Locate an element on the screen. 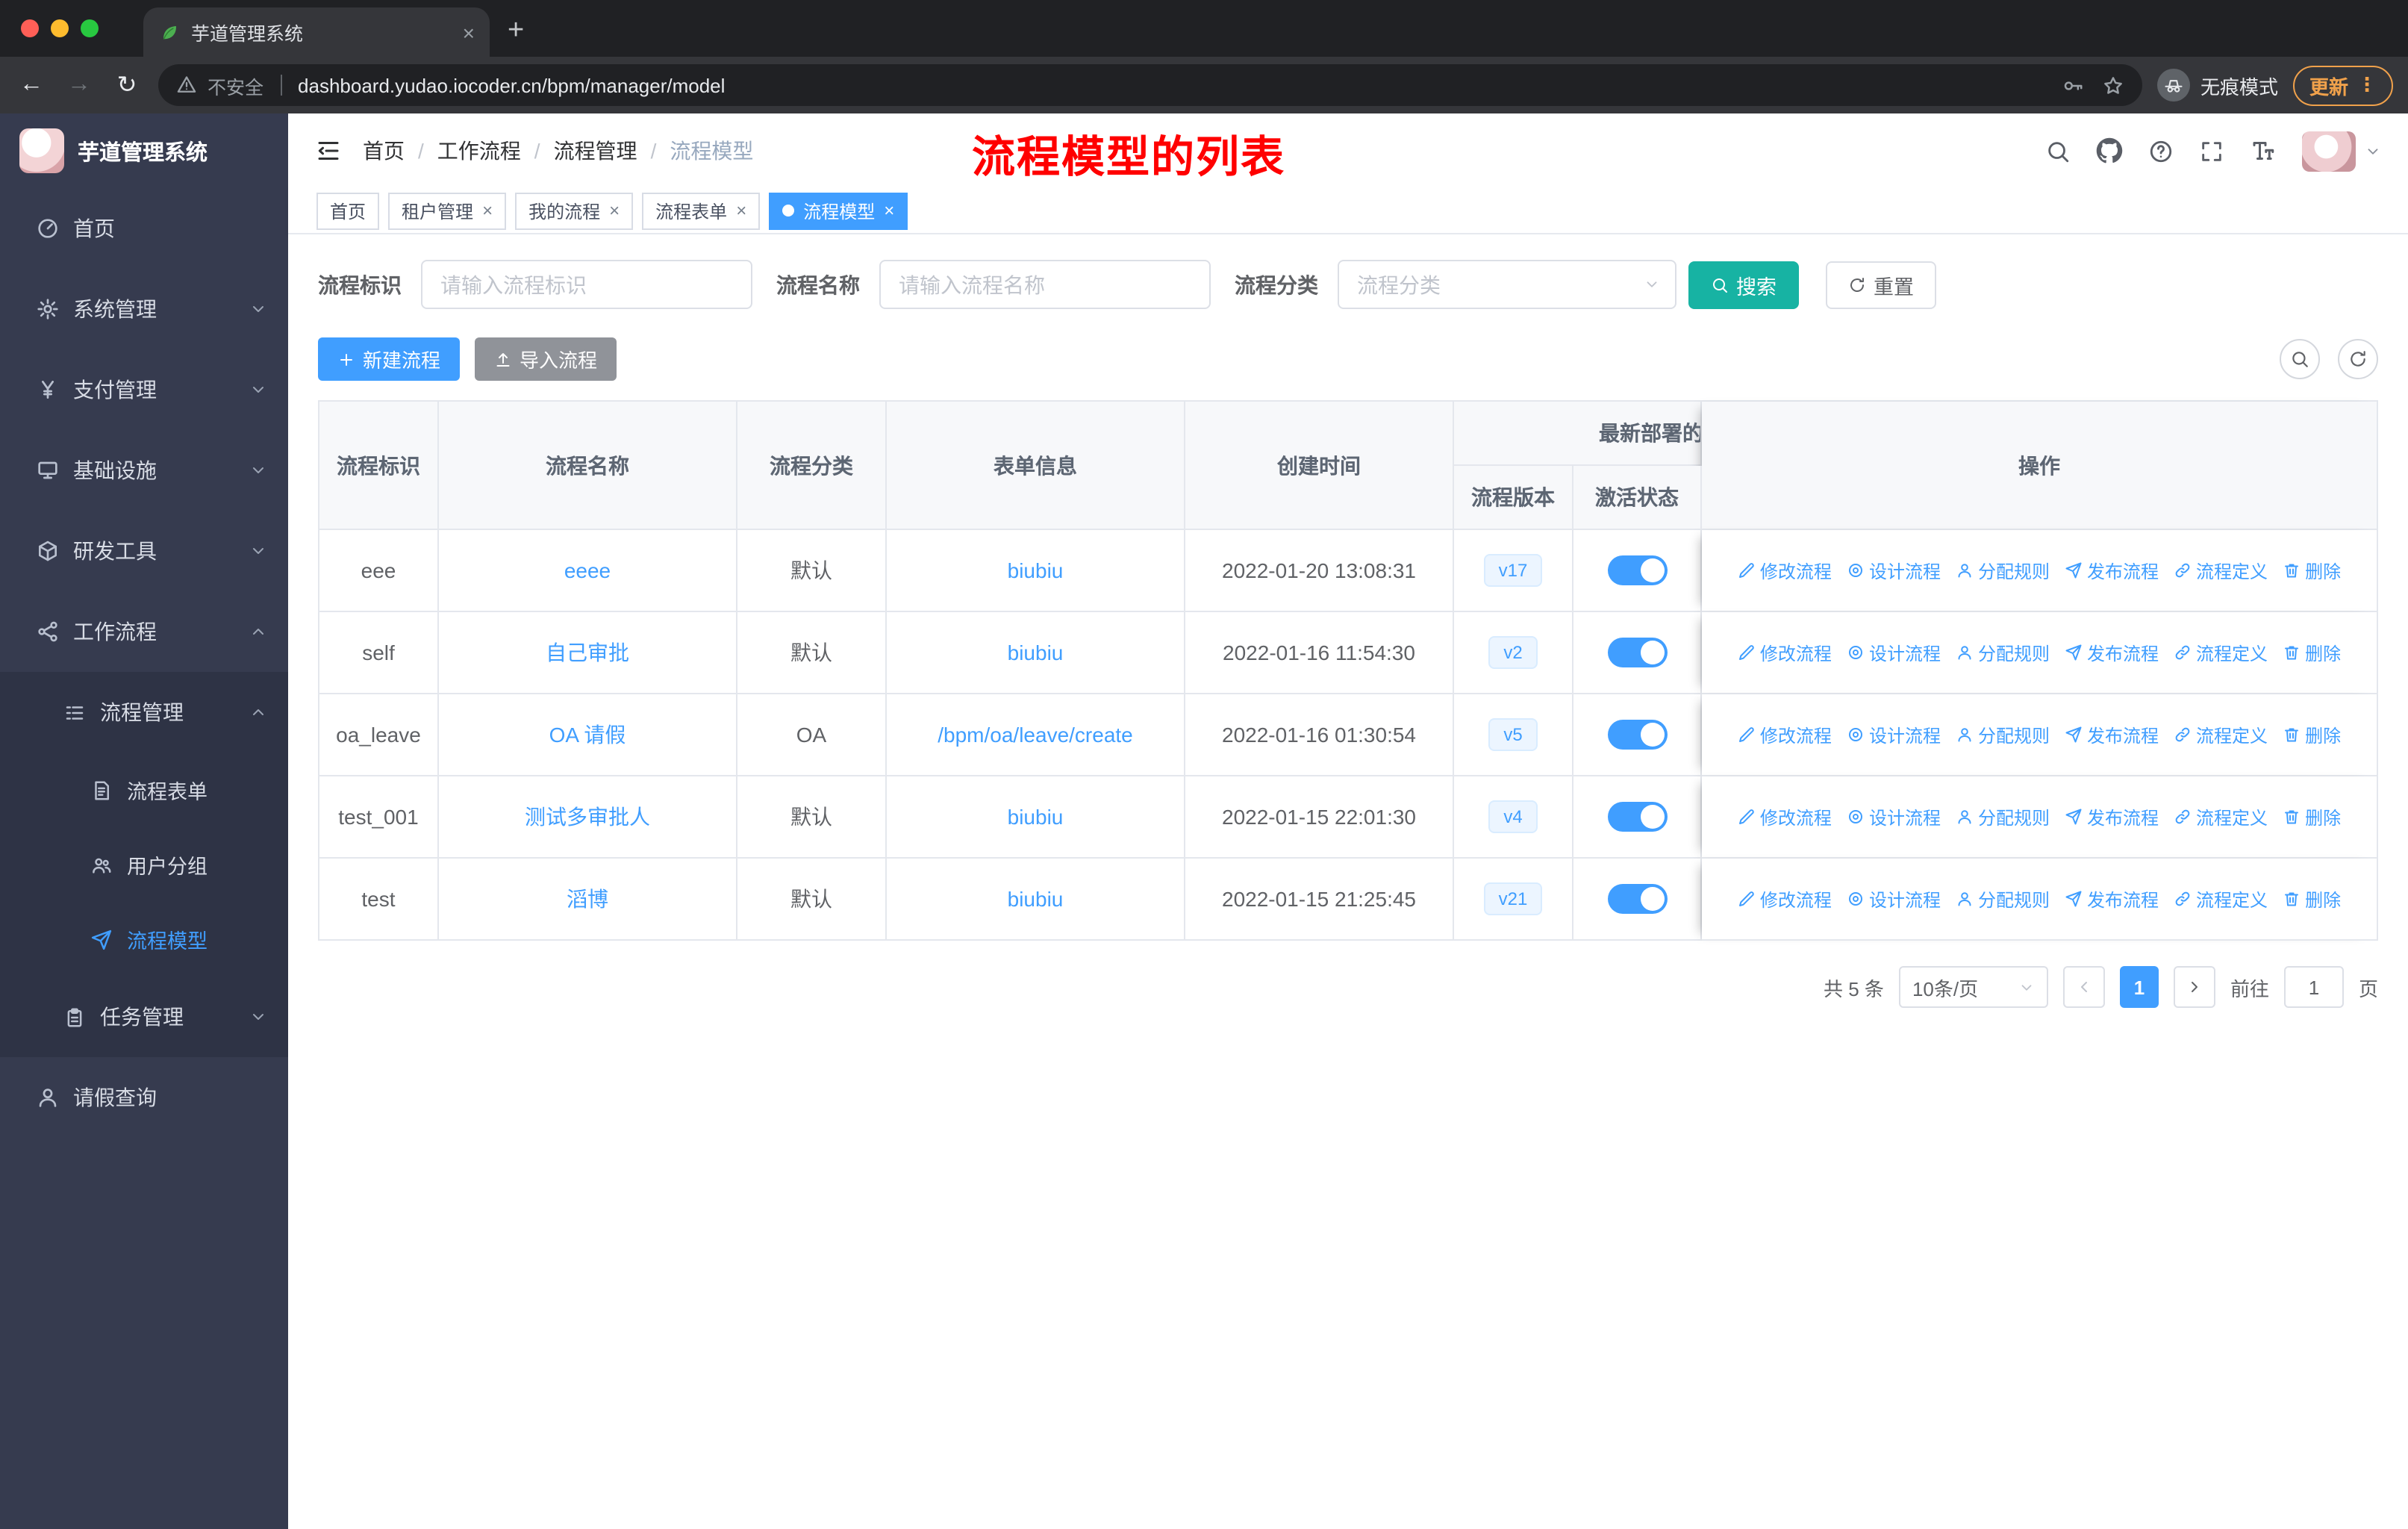 The height and width of the screenshot is (1529, 2408). sidebar-fold-icon is located at coordinates (328, 150).